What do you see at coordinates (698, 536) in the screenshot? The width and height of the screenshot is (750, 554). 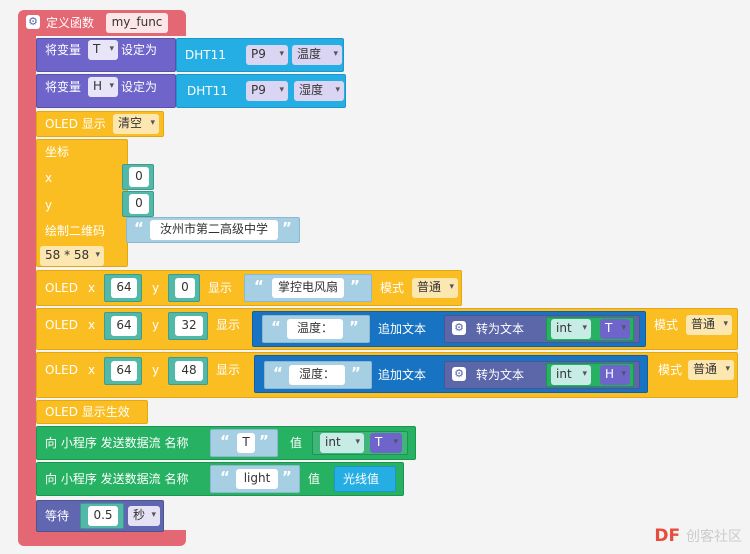 I see `watermark-logo: DF 创客社区` at bounding box center [698, 536].